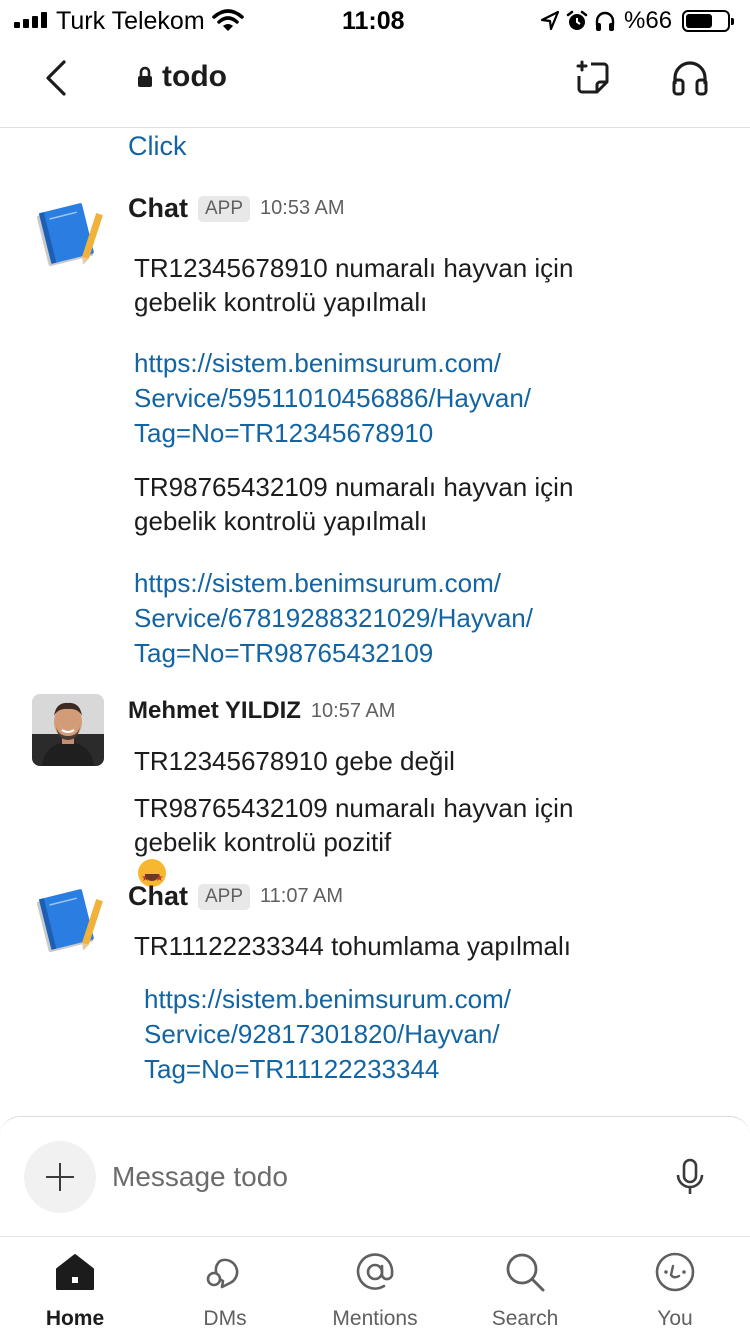 The height and width of the screenshot is (1334, 750). I want to click on tab-you: You, so click(675, 1285).